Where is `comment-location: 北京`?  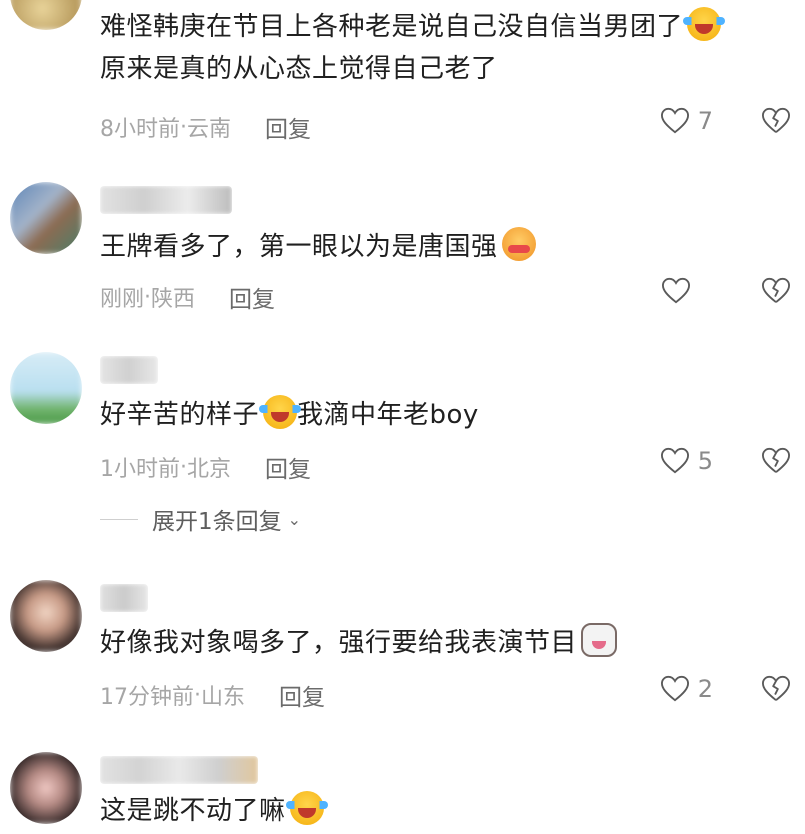 comment-location: 北京 is located at coordinates (209, 469).